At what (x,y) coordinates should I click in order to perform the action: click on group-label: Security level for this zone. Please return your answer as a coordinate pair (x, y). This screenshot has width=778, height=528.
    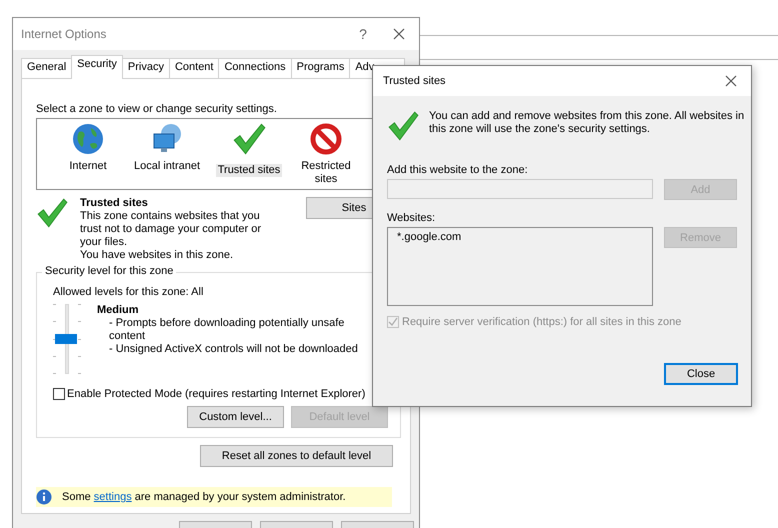
    Looking at the image, I should click on (109, 271).